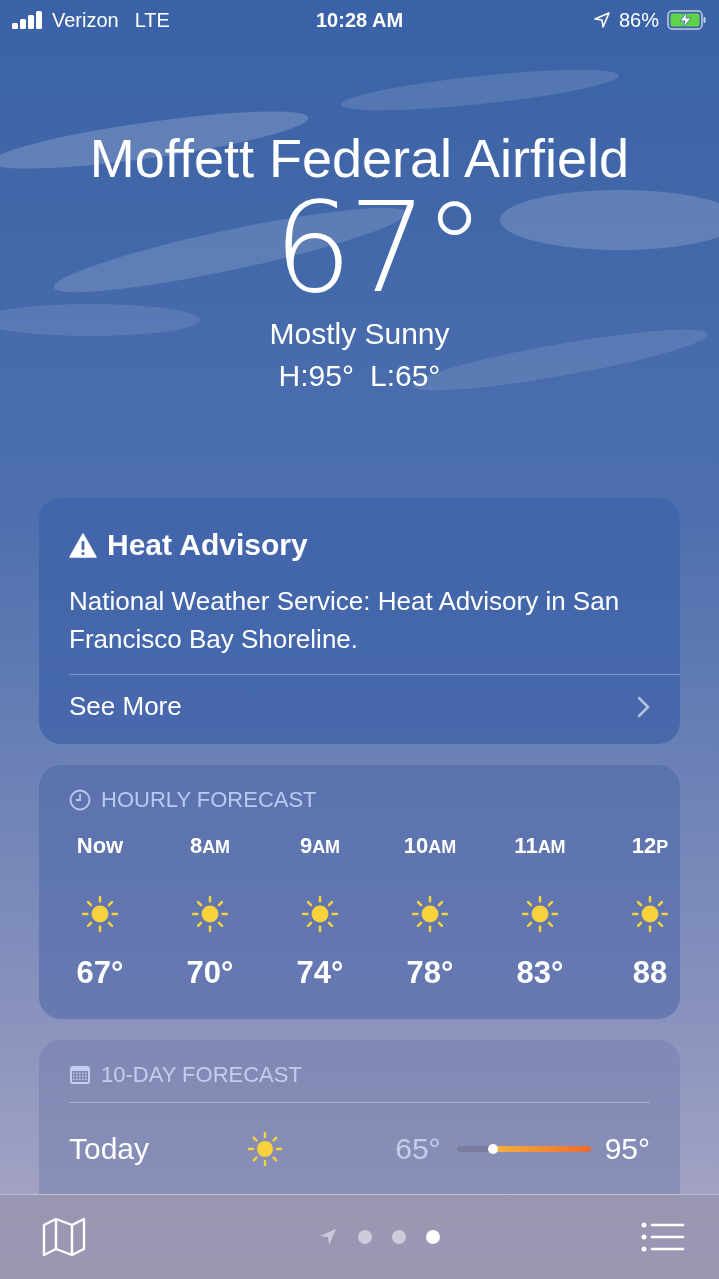 The height and width of the screenshot is (1279, 719). I want to click on low-temperature: L:65°, so click(405, 376).